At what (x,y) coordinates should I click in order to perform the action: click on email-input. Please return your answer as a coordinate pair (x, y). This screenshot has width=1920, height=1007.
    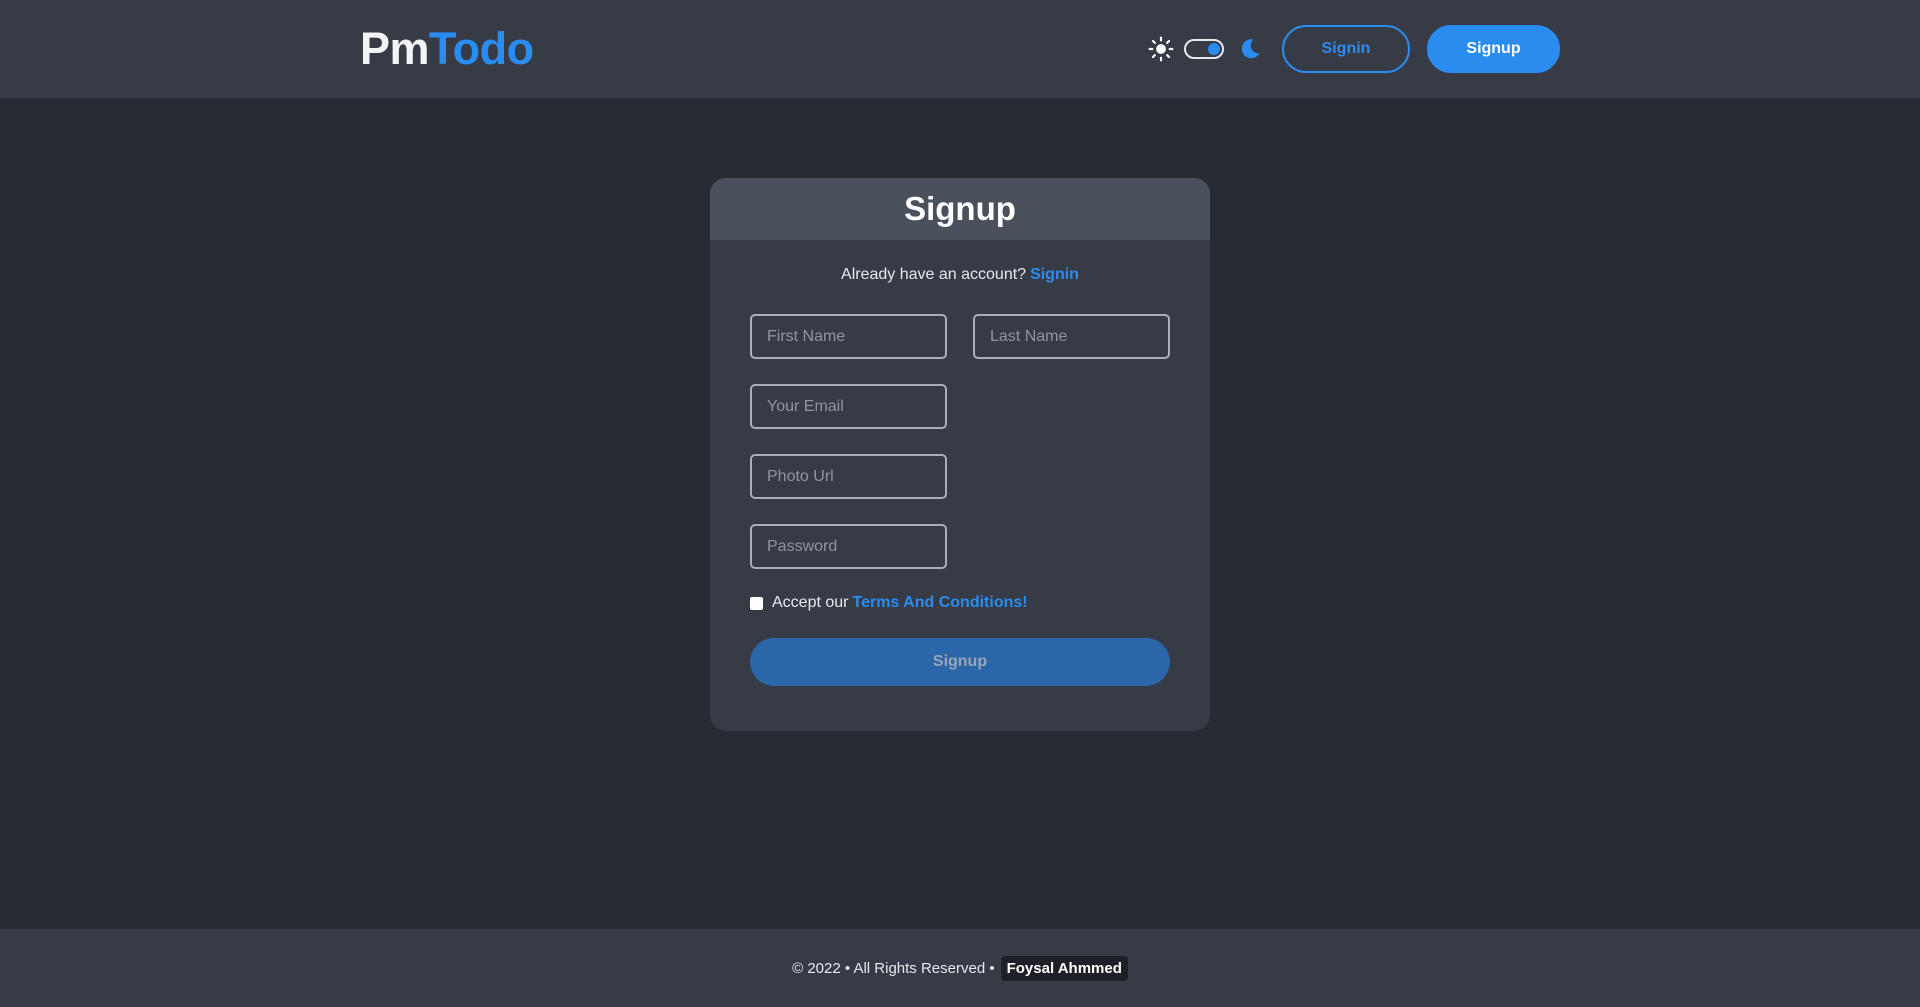
    Looking at the image, I should click on (848, 406).